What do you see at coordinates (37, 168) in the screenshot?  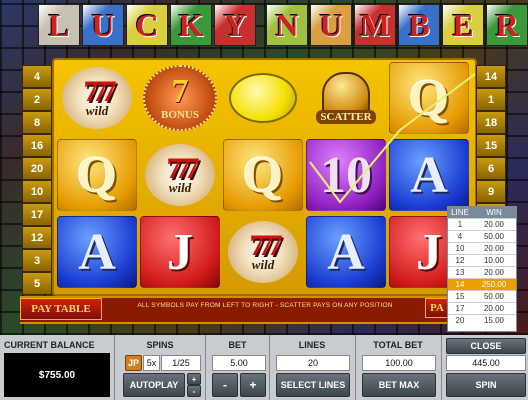 I see `payline-number: 20` at bounding box center [37, 168].